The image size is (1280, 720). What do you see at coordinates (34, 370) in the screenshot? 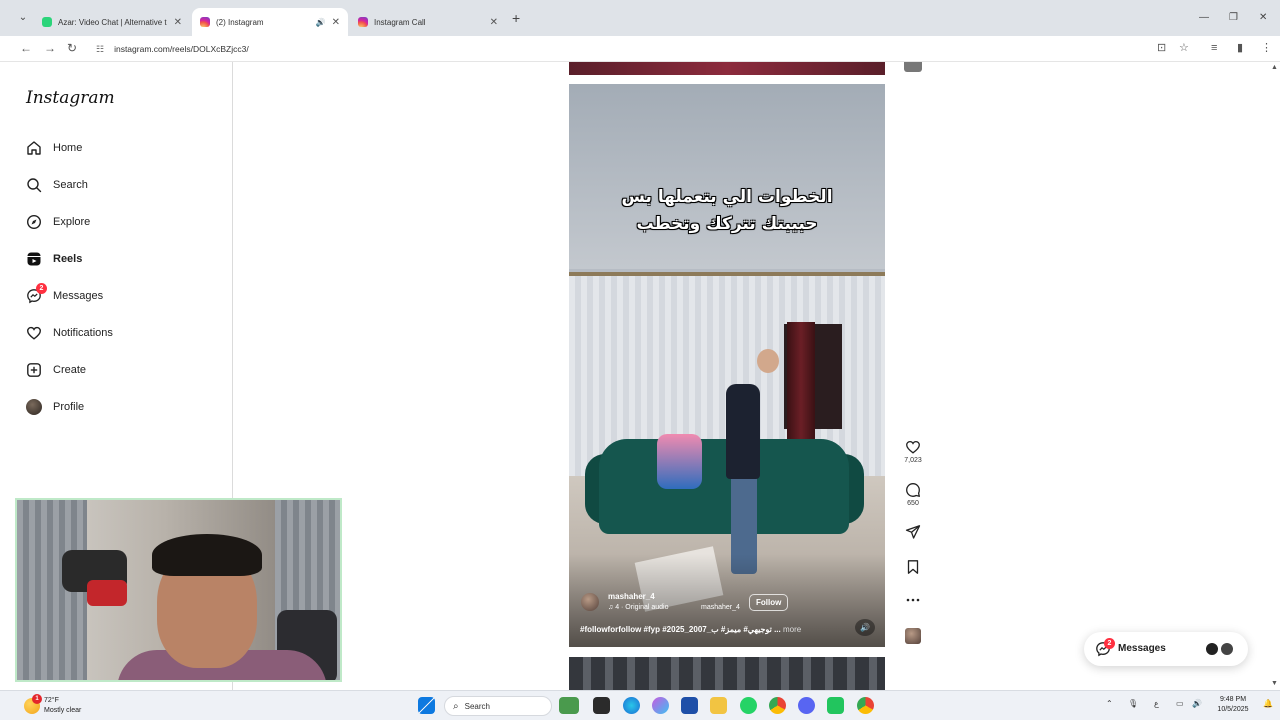
I see `plus-square-icon` at bounding box center [34, 370].